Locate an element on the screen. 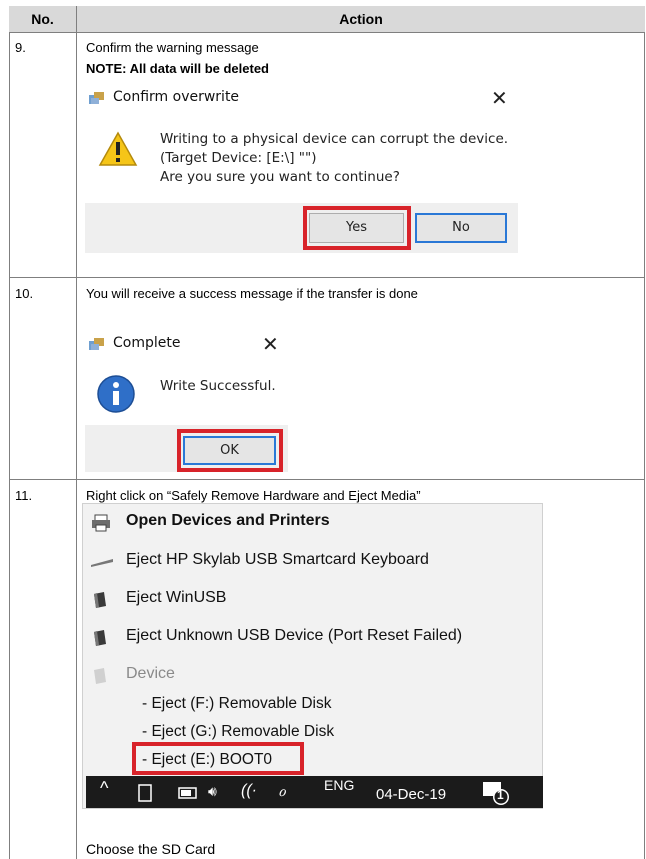 Image resolution: width=646 pixels, height=859 pixels. step-note: NOTE: All data will be deleted is located at coordinates (177, 68).